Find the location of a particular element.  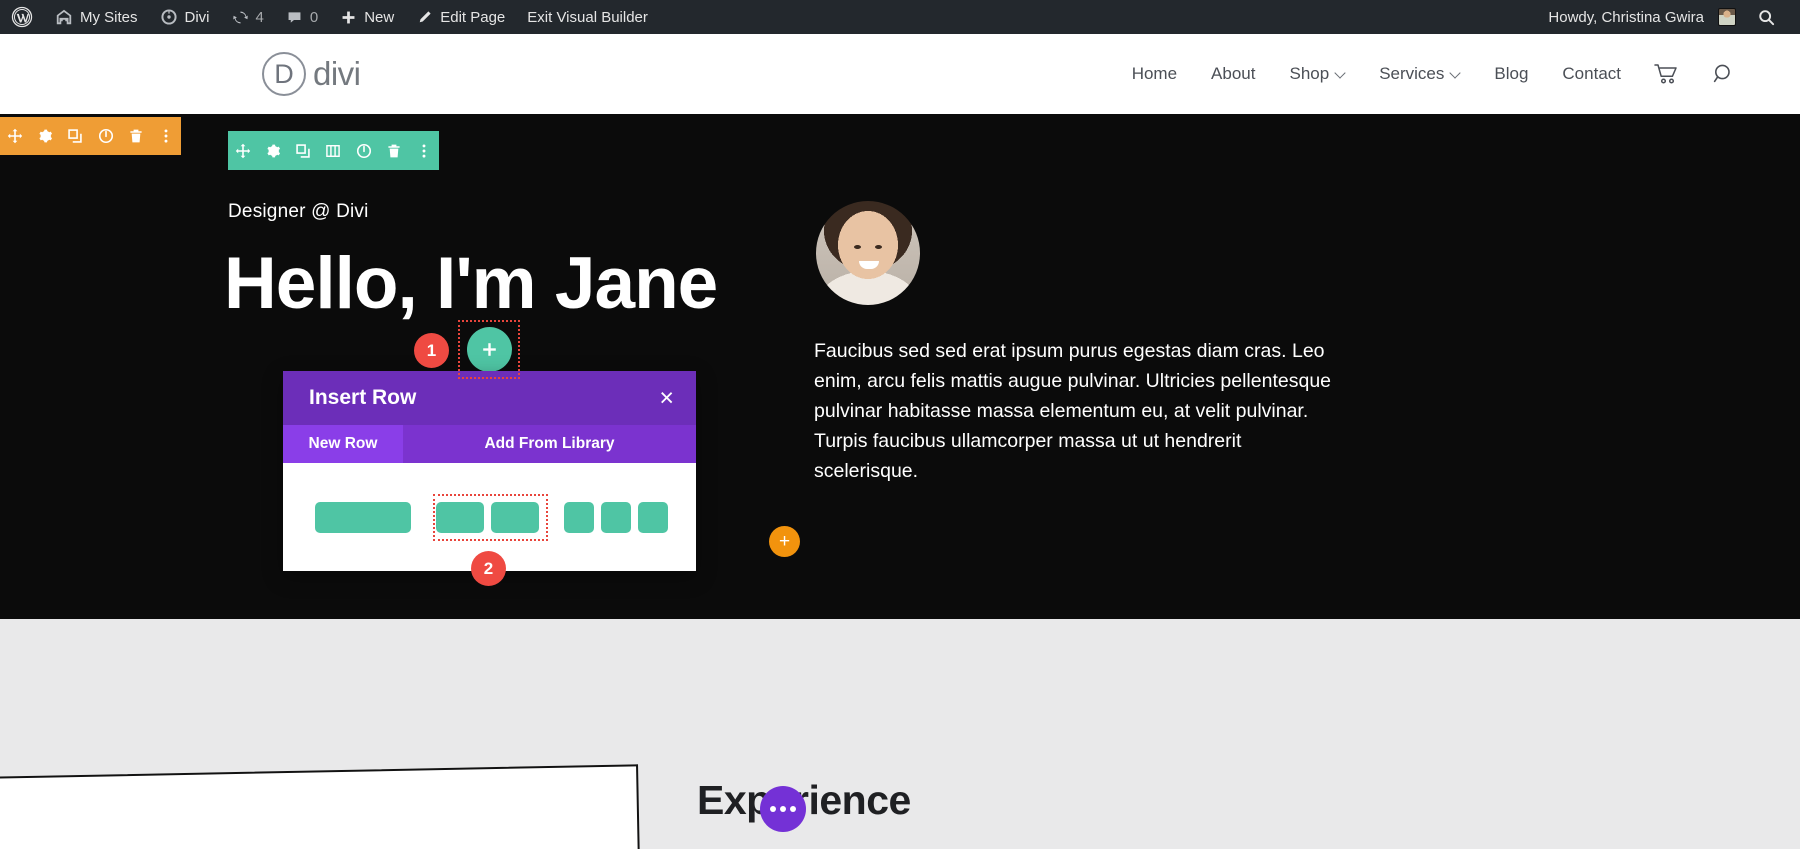

adminbar-comments-count: 0 is located at coordinates (314, 17).